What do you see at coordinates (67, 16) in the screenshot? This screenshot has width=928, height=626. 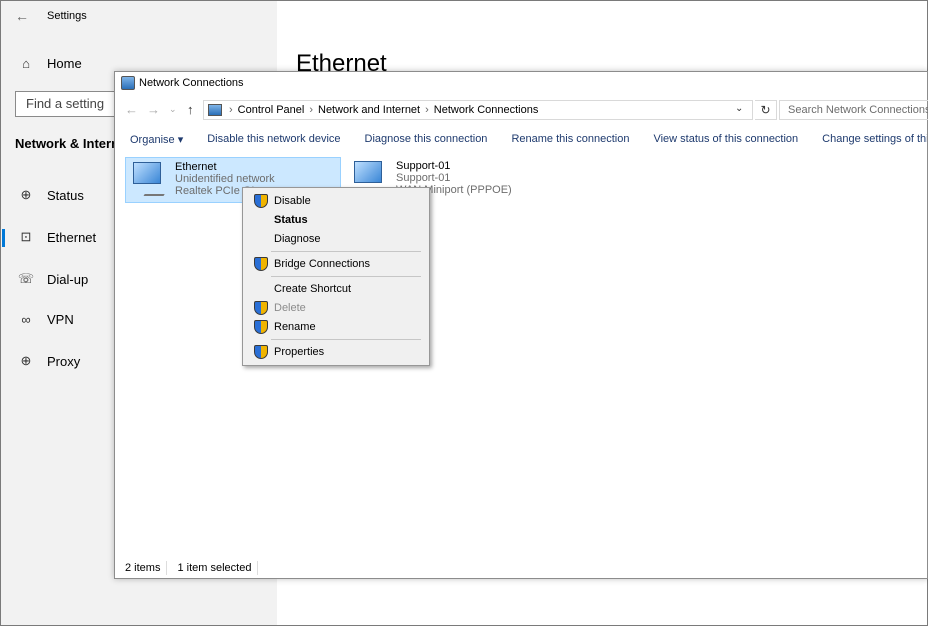 I see `settings-title: Settings` at bounding box center [67, 16].